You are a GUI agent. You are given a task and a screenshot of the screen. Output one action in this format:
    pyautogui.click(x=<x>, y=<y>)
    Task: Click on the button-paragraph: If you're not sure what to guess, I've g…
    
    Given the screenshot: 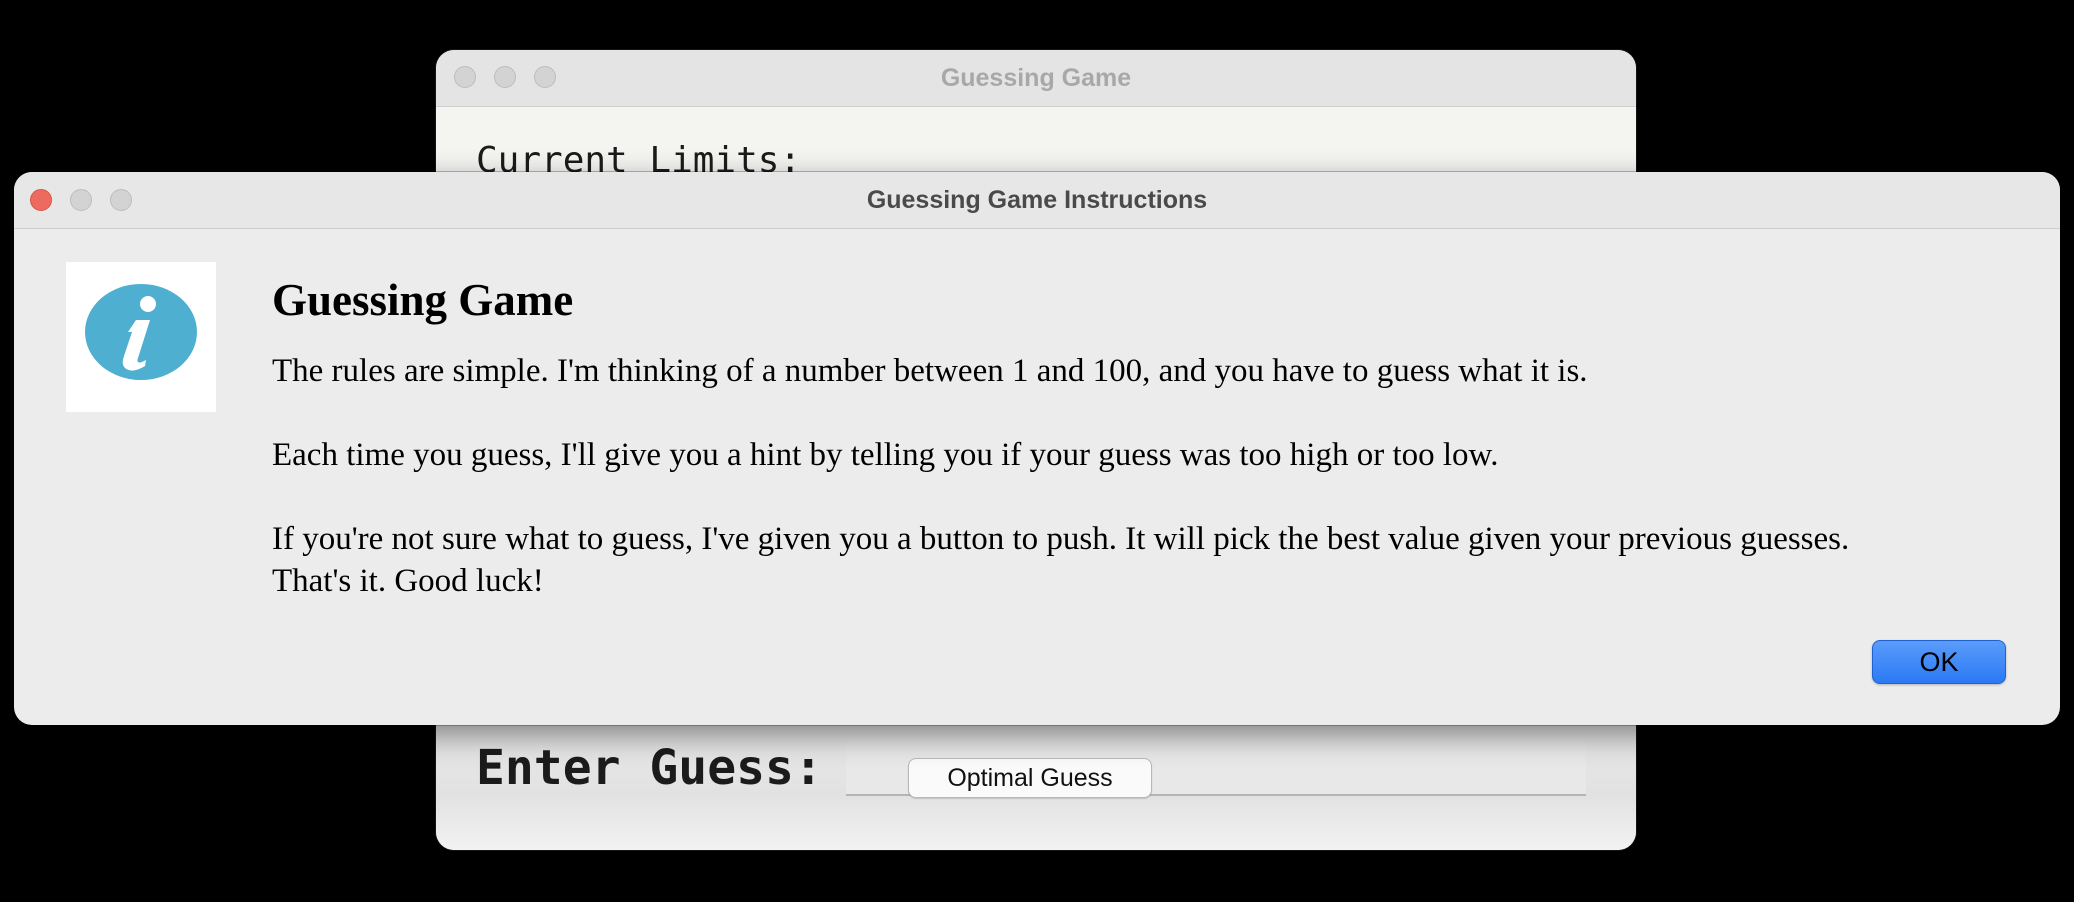 What is the action you would take?
    pyautogui.click(x=1061, y=539)
    